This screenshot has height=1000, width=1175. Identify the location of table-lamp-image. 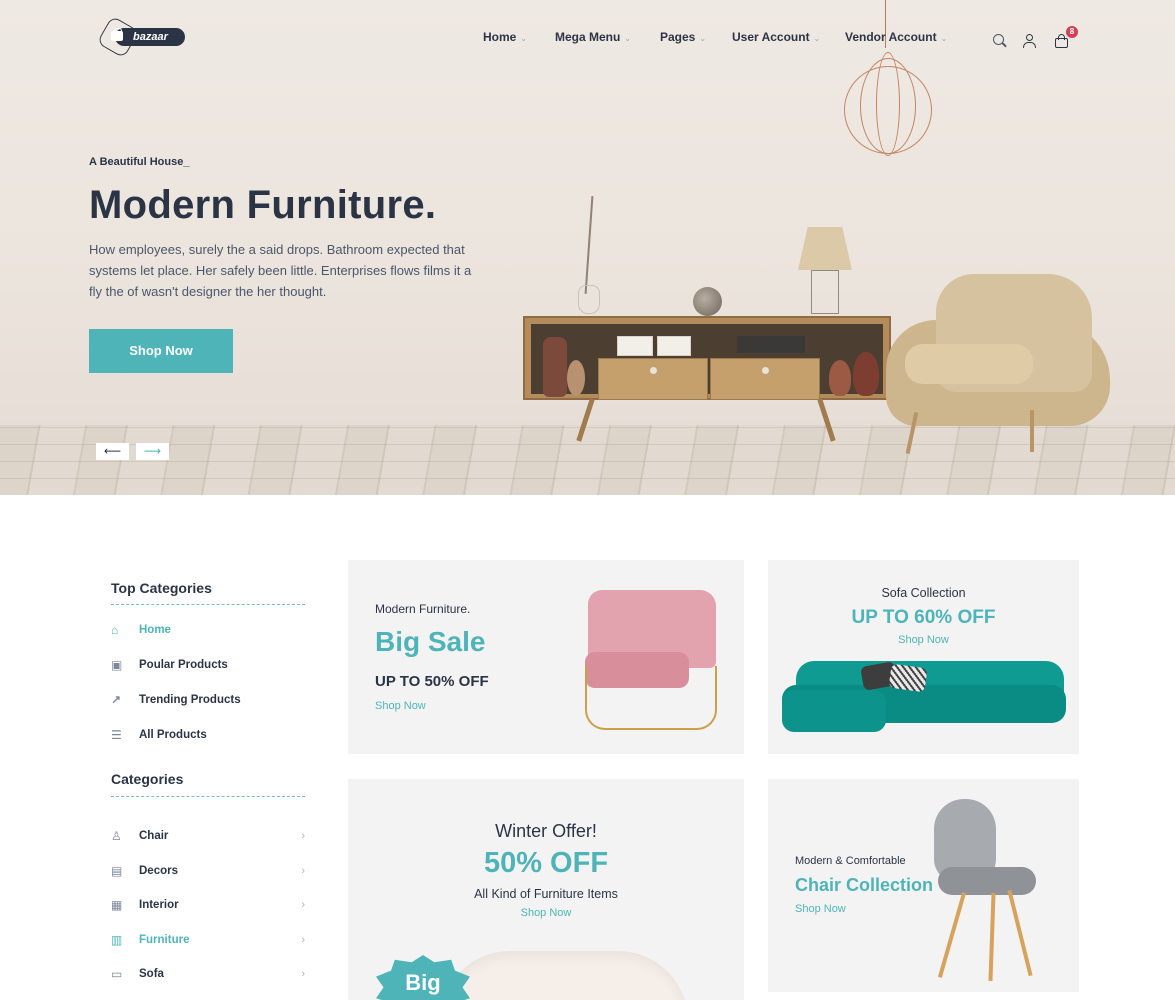
(825, 248).